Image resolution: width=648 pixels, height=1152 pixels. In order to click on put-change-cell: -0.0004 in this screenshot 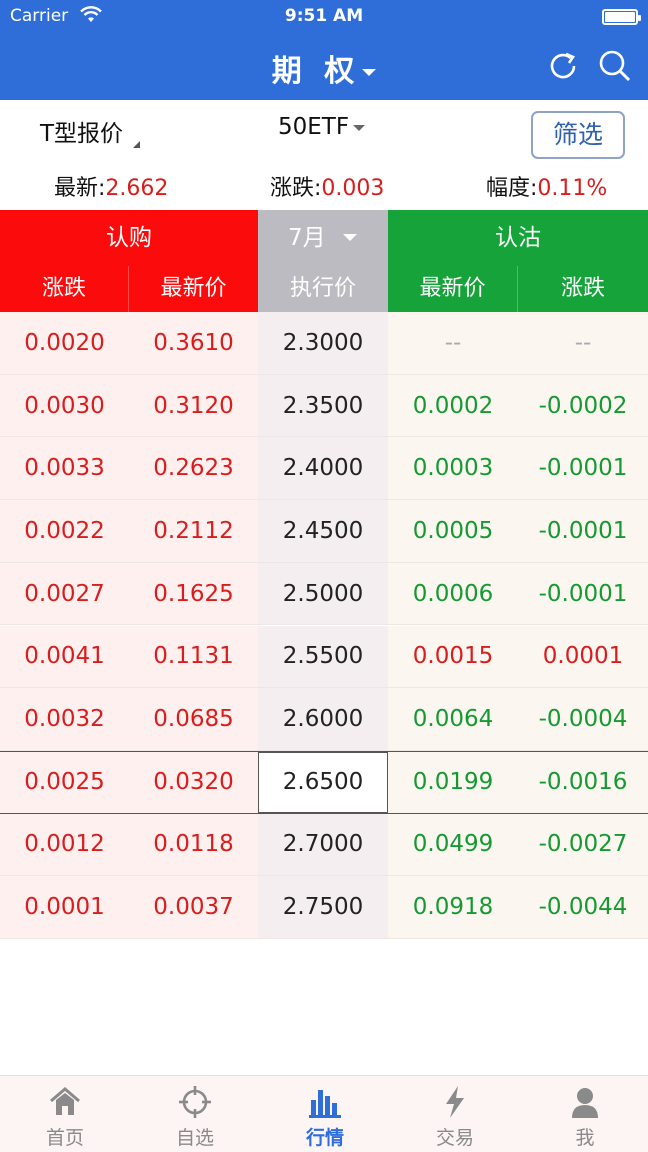, I will do `click(583, 719)`.